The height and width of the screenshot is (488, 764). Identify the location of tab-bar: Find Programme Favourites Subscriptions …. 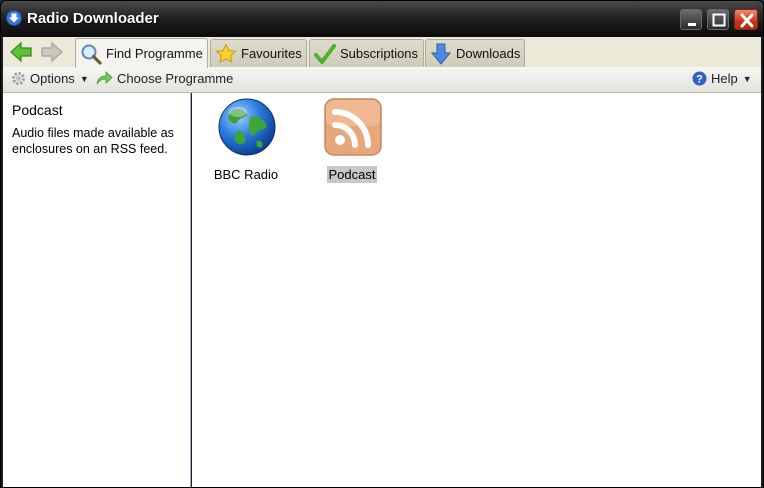
(382, 52).